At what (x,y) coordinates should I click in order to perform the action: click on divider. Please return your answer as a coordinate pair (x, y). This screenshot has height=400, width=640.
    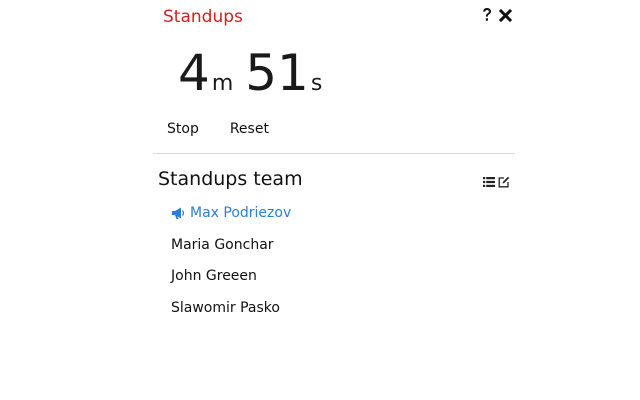
    Looking at the image, I should click on (334, 153).